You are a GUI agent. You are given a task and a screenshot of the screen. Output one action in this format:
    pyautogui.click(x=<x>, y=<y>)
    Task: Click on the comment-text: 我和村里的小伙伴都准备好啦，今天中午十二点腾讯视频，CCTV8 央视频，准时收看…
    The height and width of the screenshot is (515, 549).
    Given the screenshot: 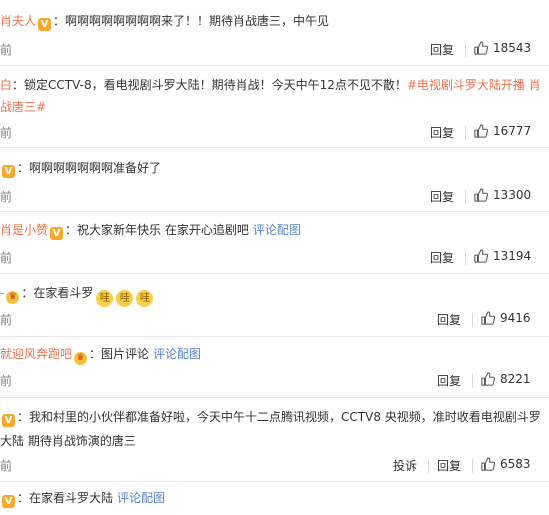 What is the action you would take?
    pyautogui.click(x=270, y=429)
    